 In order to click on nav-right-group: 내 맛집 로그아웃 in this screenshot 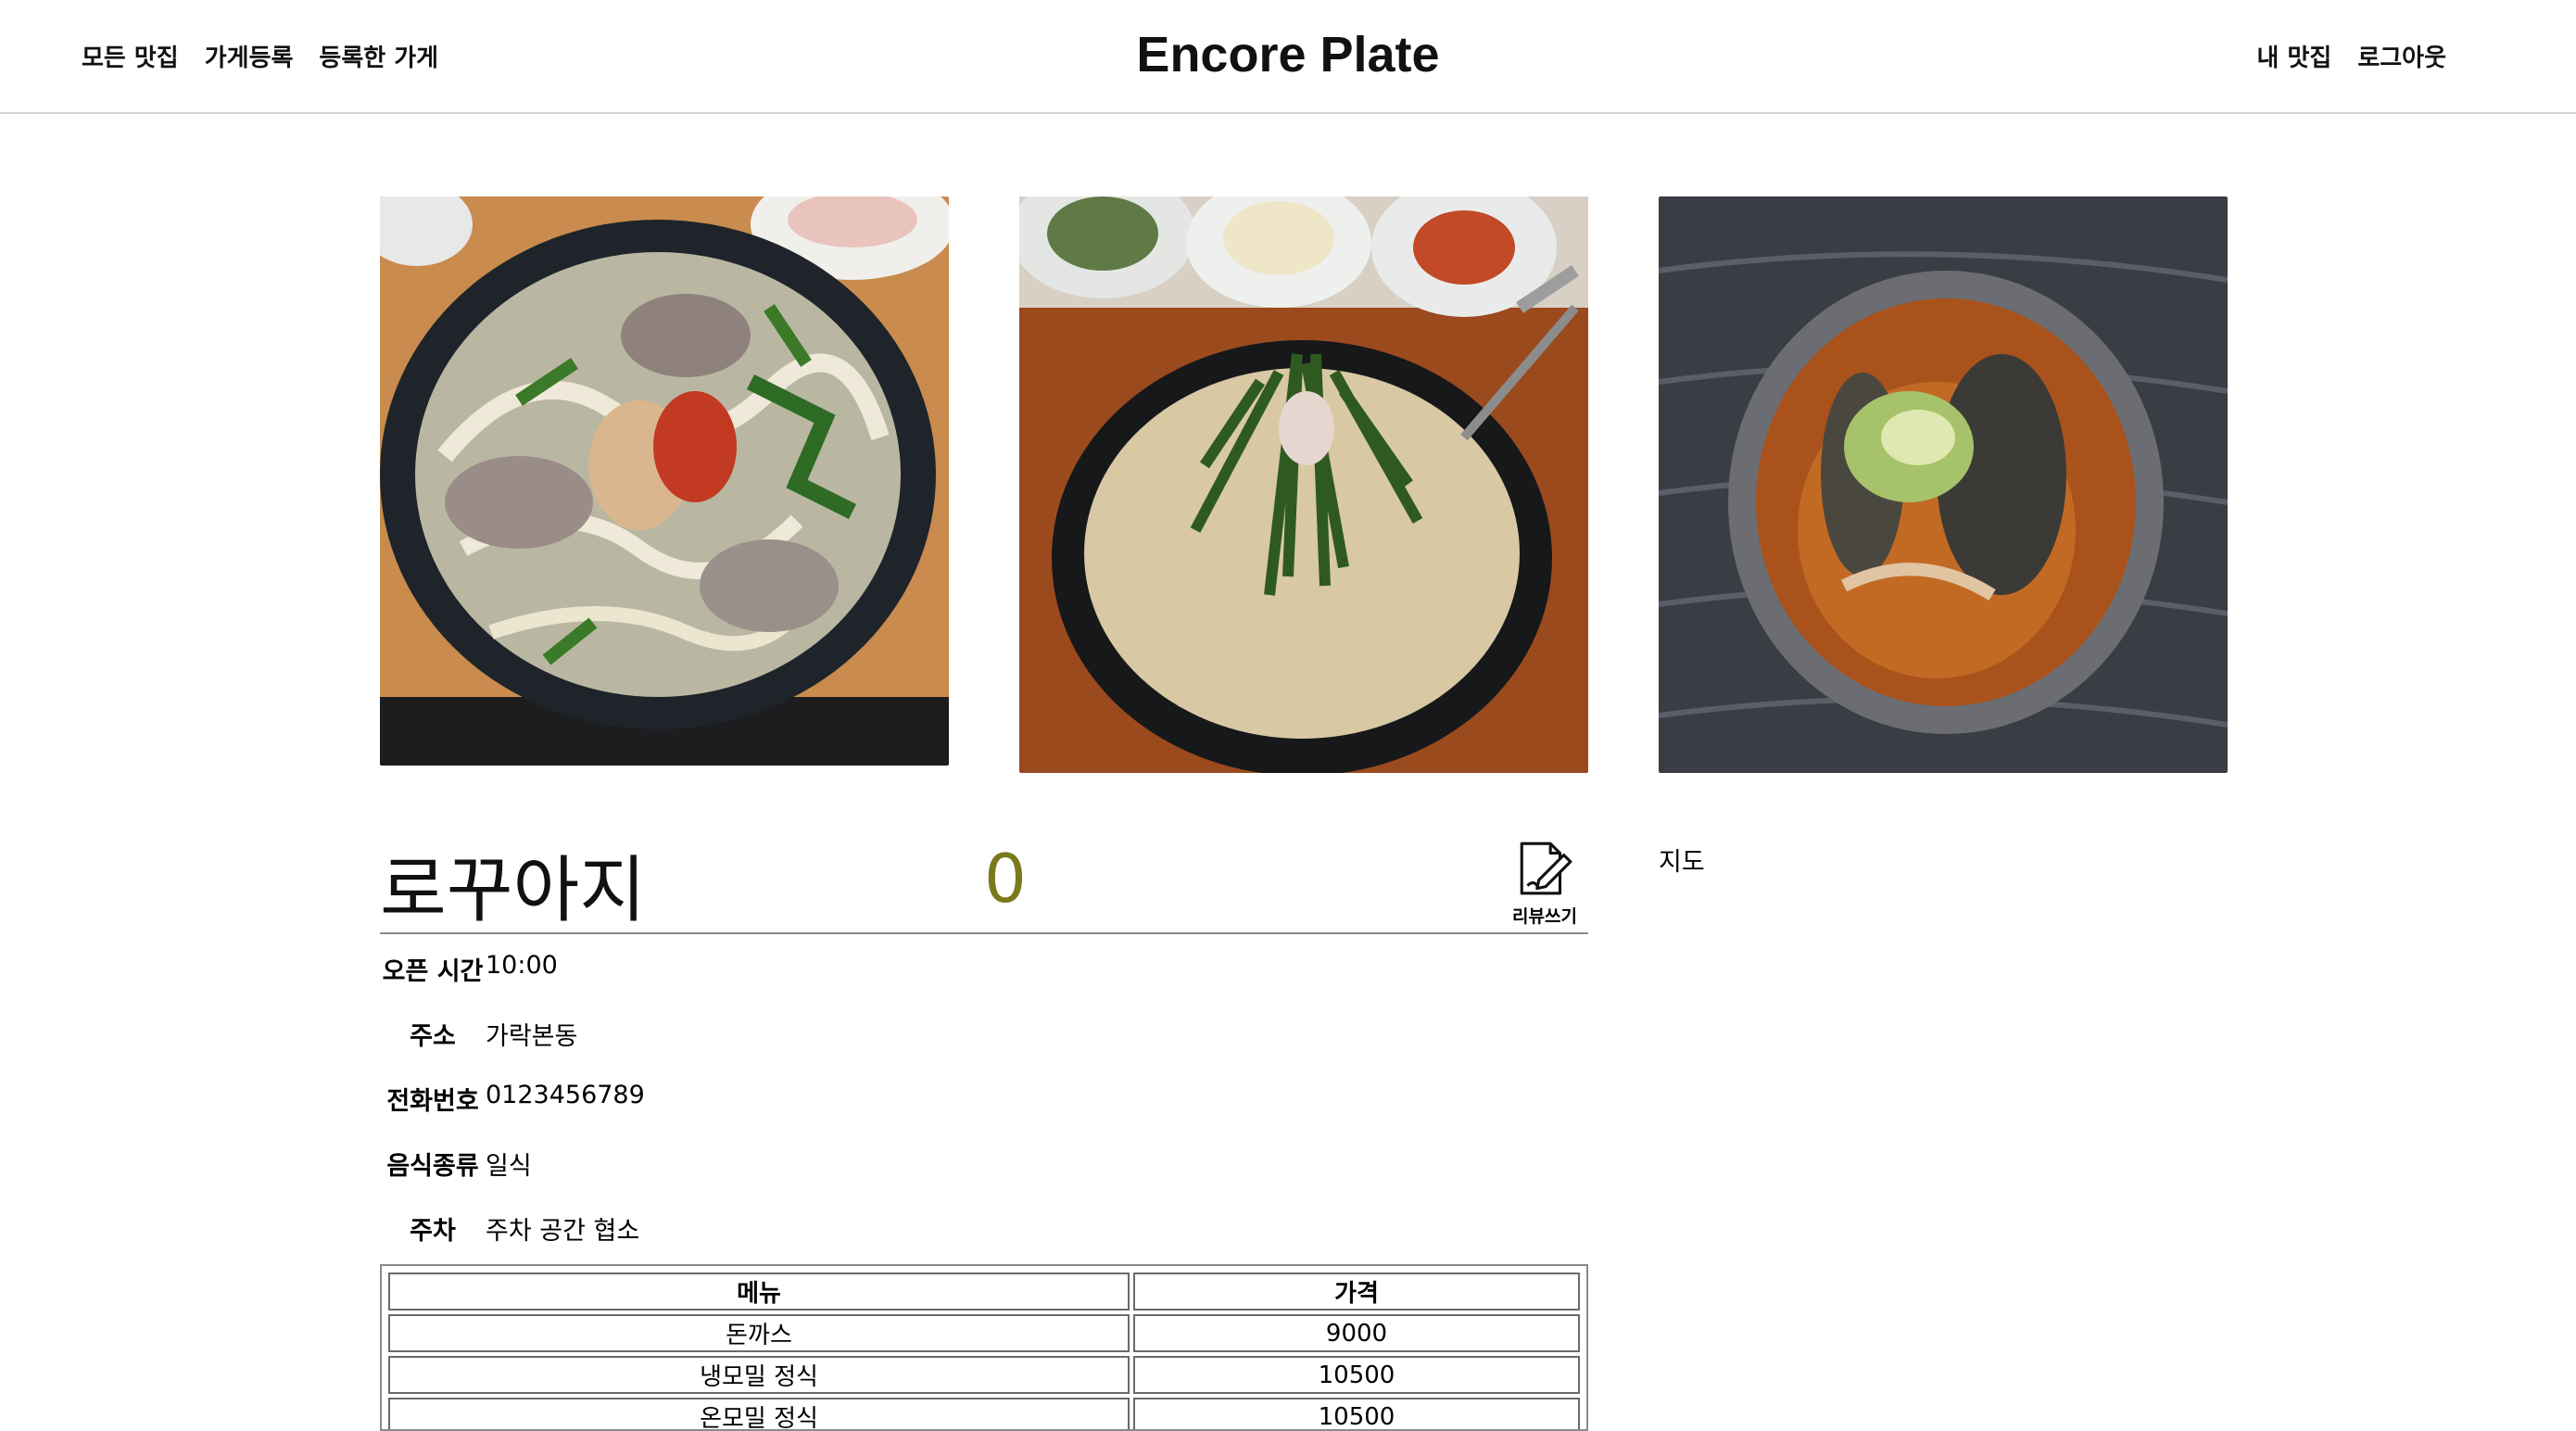, I will do `click(2352, 56)`.